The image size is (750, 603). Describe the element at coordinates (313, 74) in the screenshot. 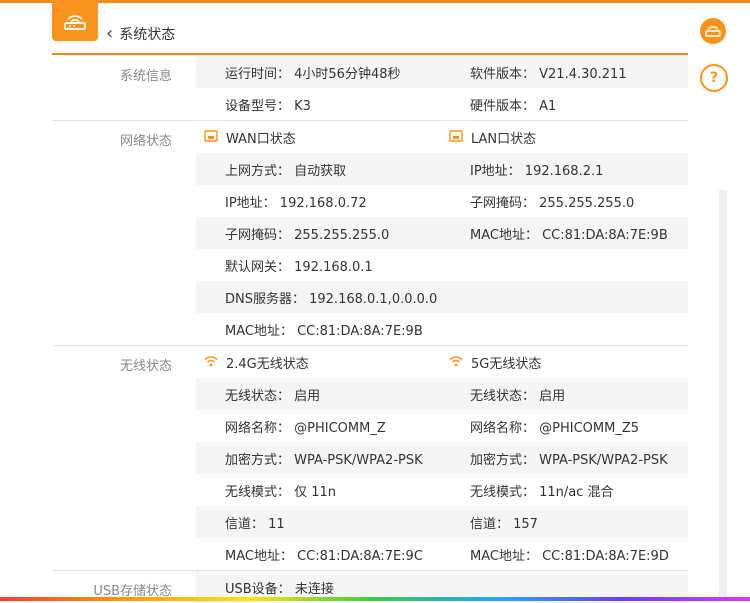

I see `info-cell: 运行时间： 4小时56分钟48秒` at that location.